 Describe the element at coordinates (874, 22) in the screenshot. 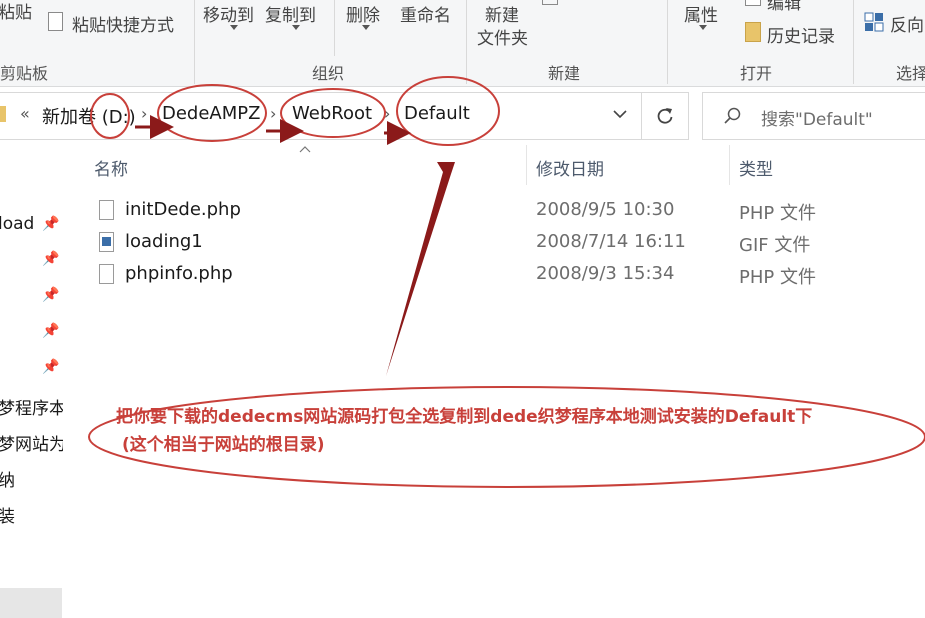

I see `invert-selection-icon` at that location.